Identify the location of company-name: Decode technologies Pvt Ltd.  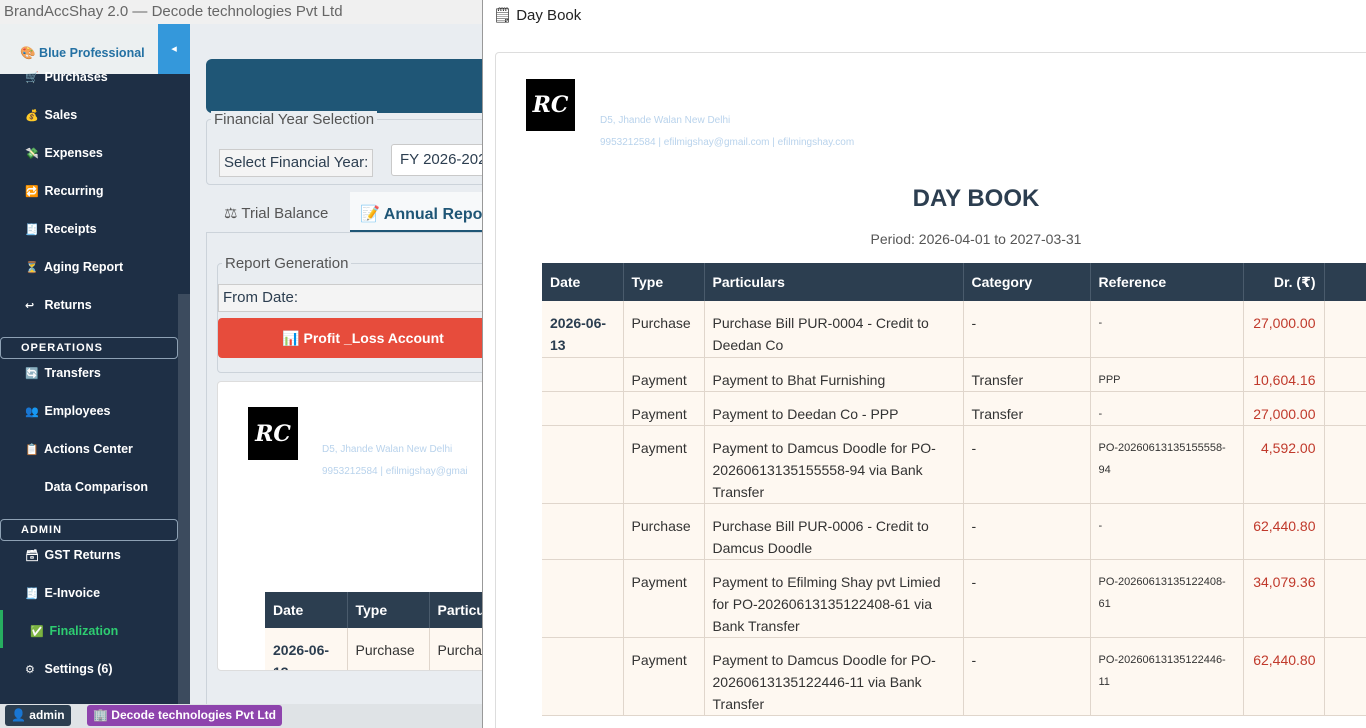
(193, 715).